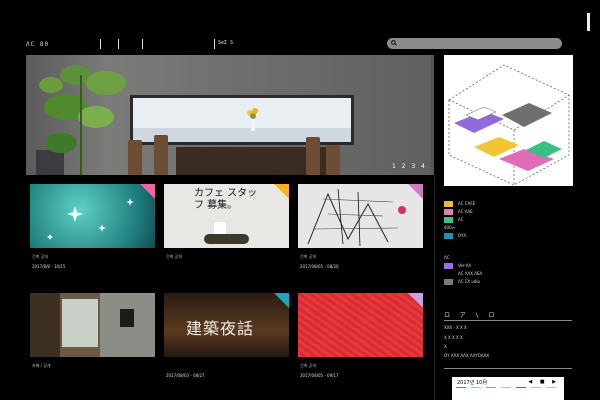  What do you see at coordinates (356, 217) in the screenshot?
I see `sketch-image` at bounding box center [356, 217].